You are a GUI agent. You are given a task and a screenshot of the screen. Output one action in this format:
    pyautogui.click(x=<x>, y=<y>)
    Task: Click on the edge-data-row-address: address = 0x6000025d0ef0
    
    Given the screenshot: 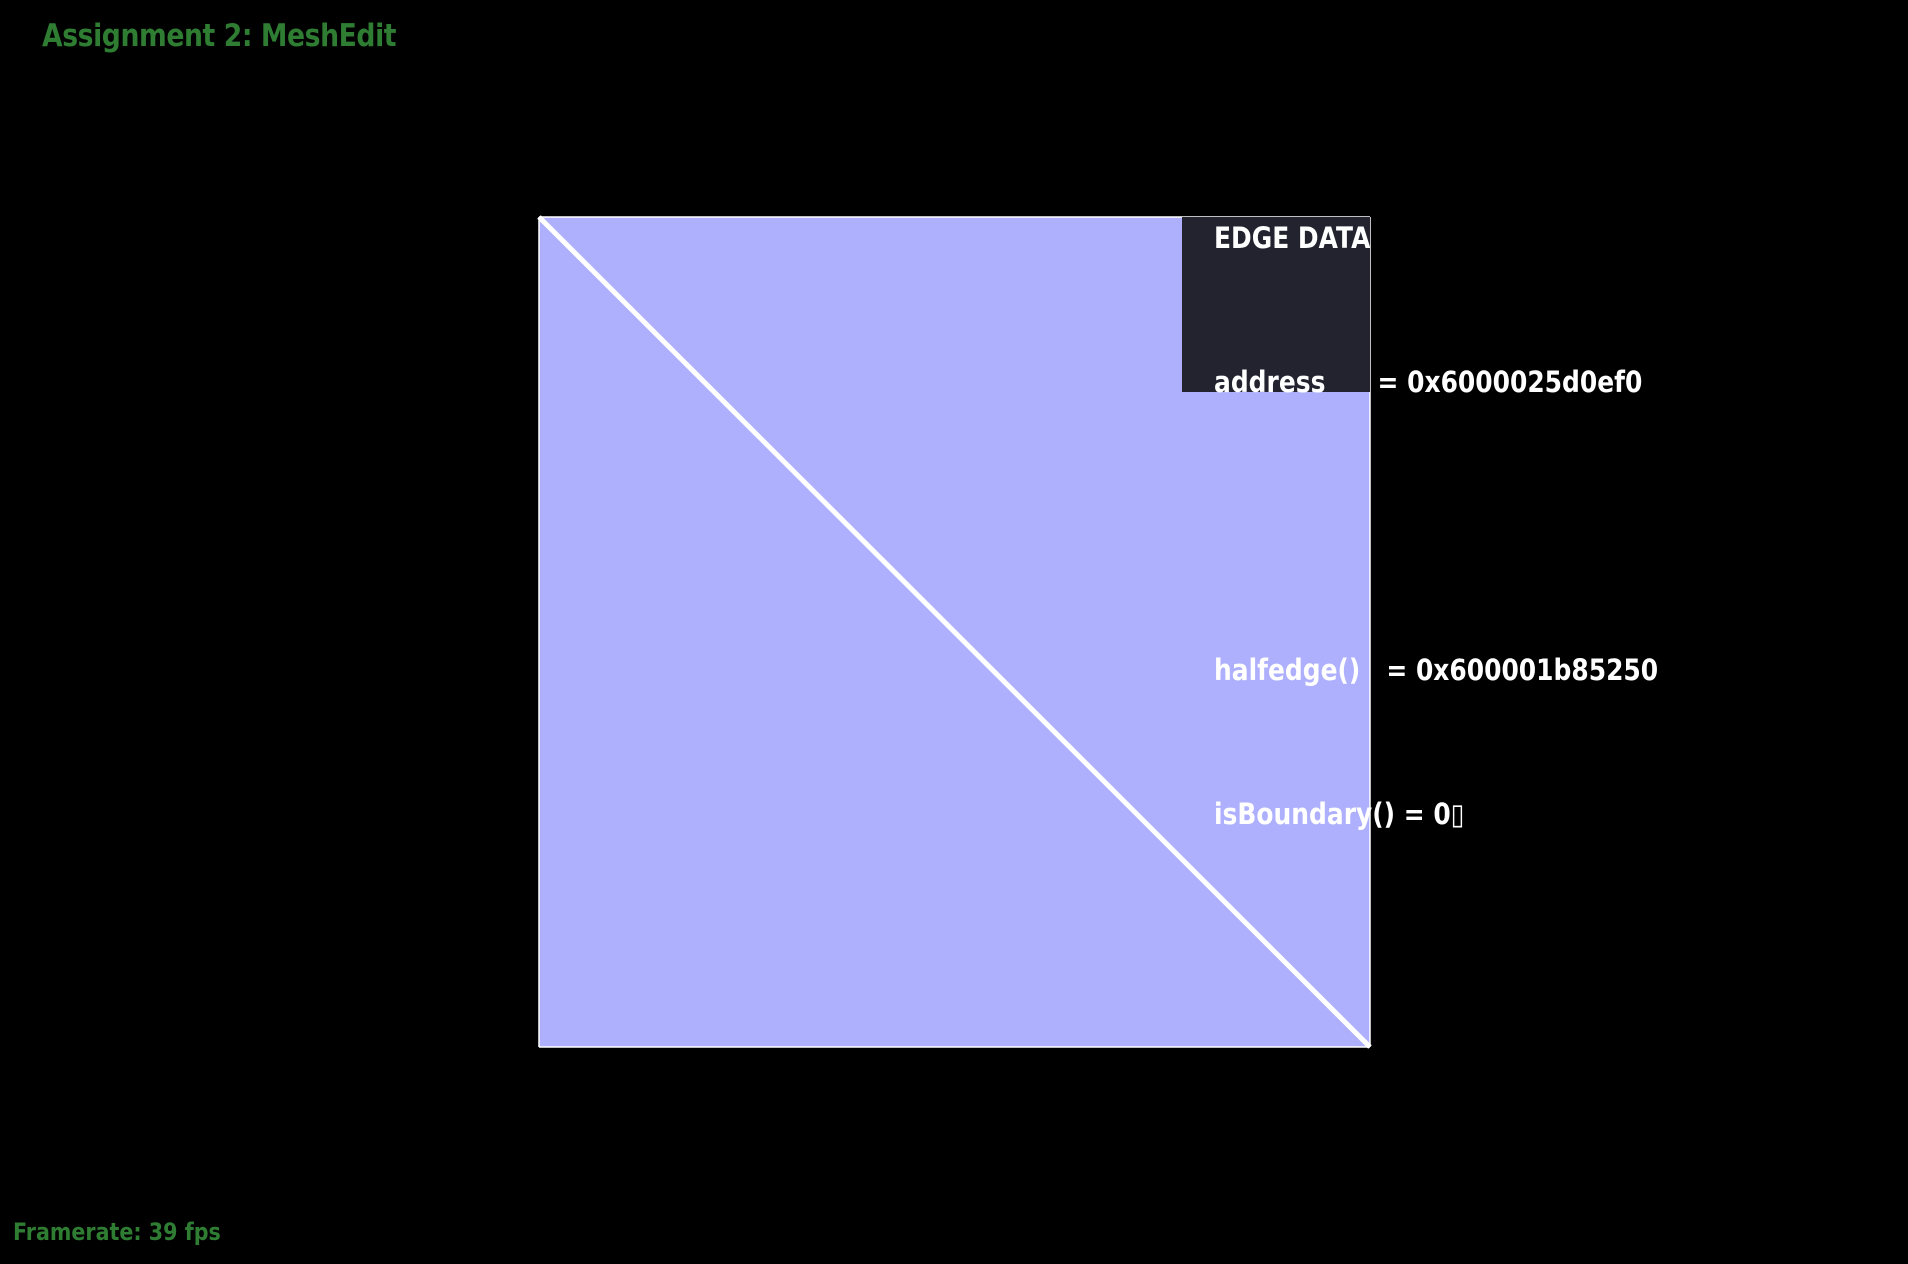 What is the action you would take?
    pyautogui.click(x=1436, y=382)
    